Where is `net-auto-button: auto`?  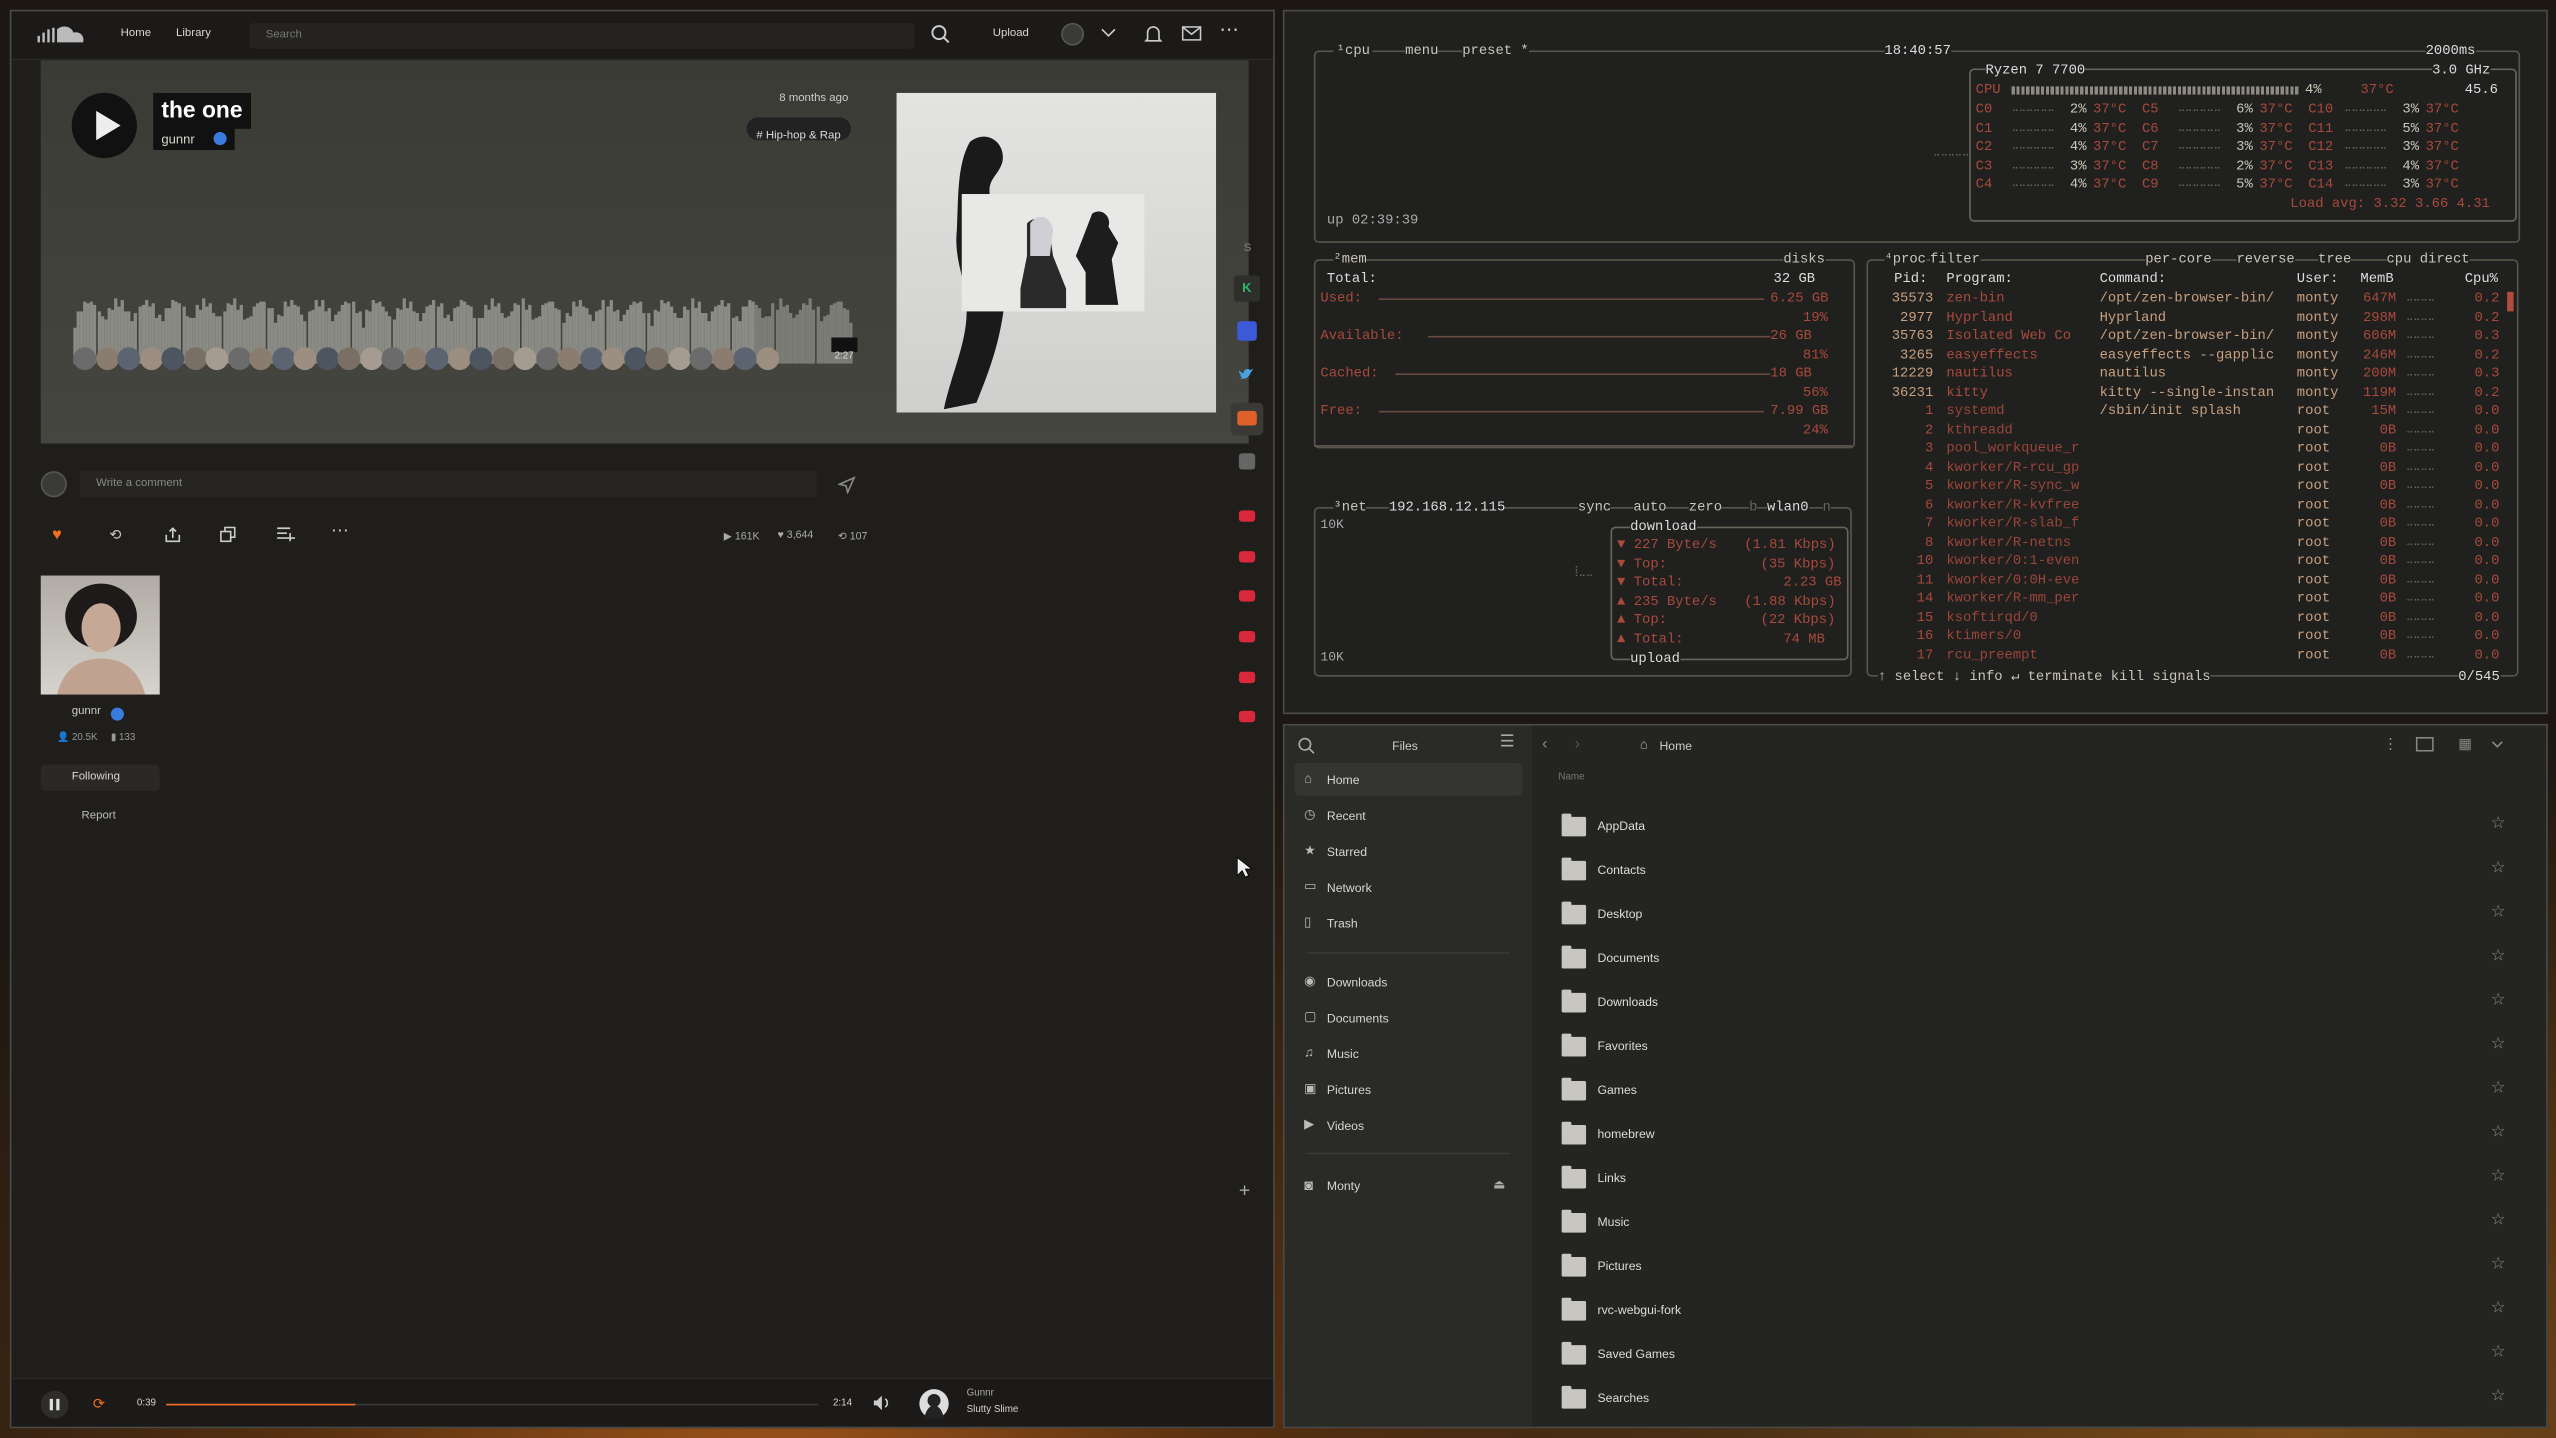
net-auto-button: auto is located at coordinates (1650, 507).